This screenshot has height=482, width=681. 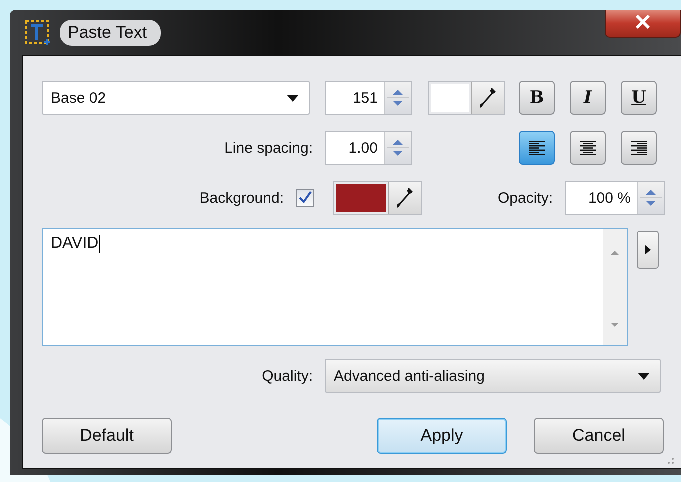 I want to click on dialog-button: Apply, so click(x=442, y=436).